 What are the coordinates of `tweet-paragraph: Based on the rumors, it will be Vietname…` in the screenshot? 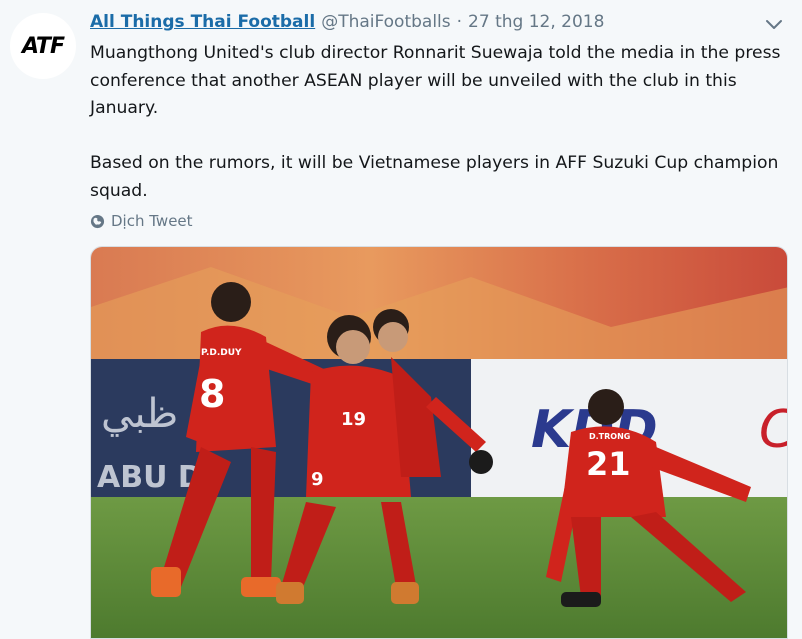 It's located at (434, 177).